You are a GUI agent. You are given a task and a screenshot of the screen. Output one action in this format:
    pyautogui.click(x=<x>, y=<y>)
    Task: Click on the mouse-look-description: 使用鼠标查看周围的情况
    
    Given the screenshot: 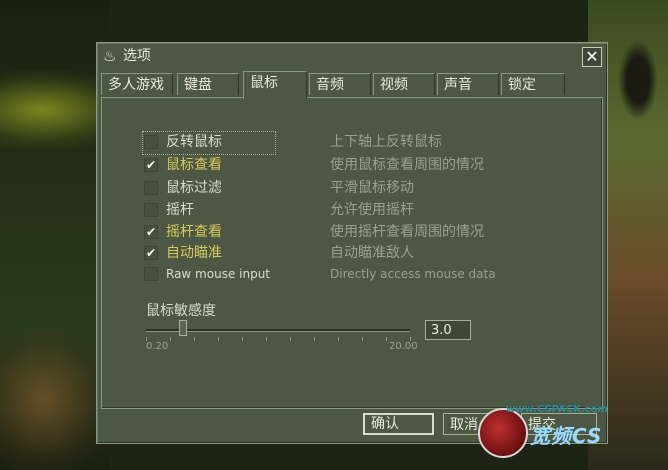 What is the action you would take?
    pyautogui.click(x=407, y=165)
    